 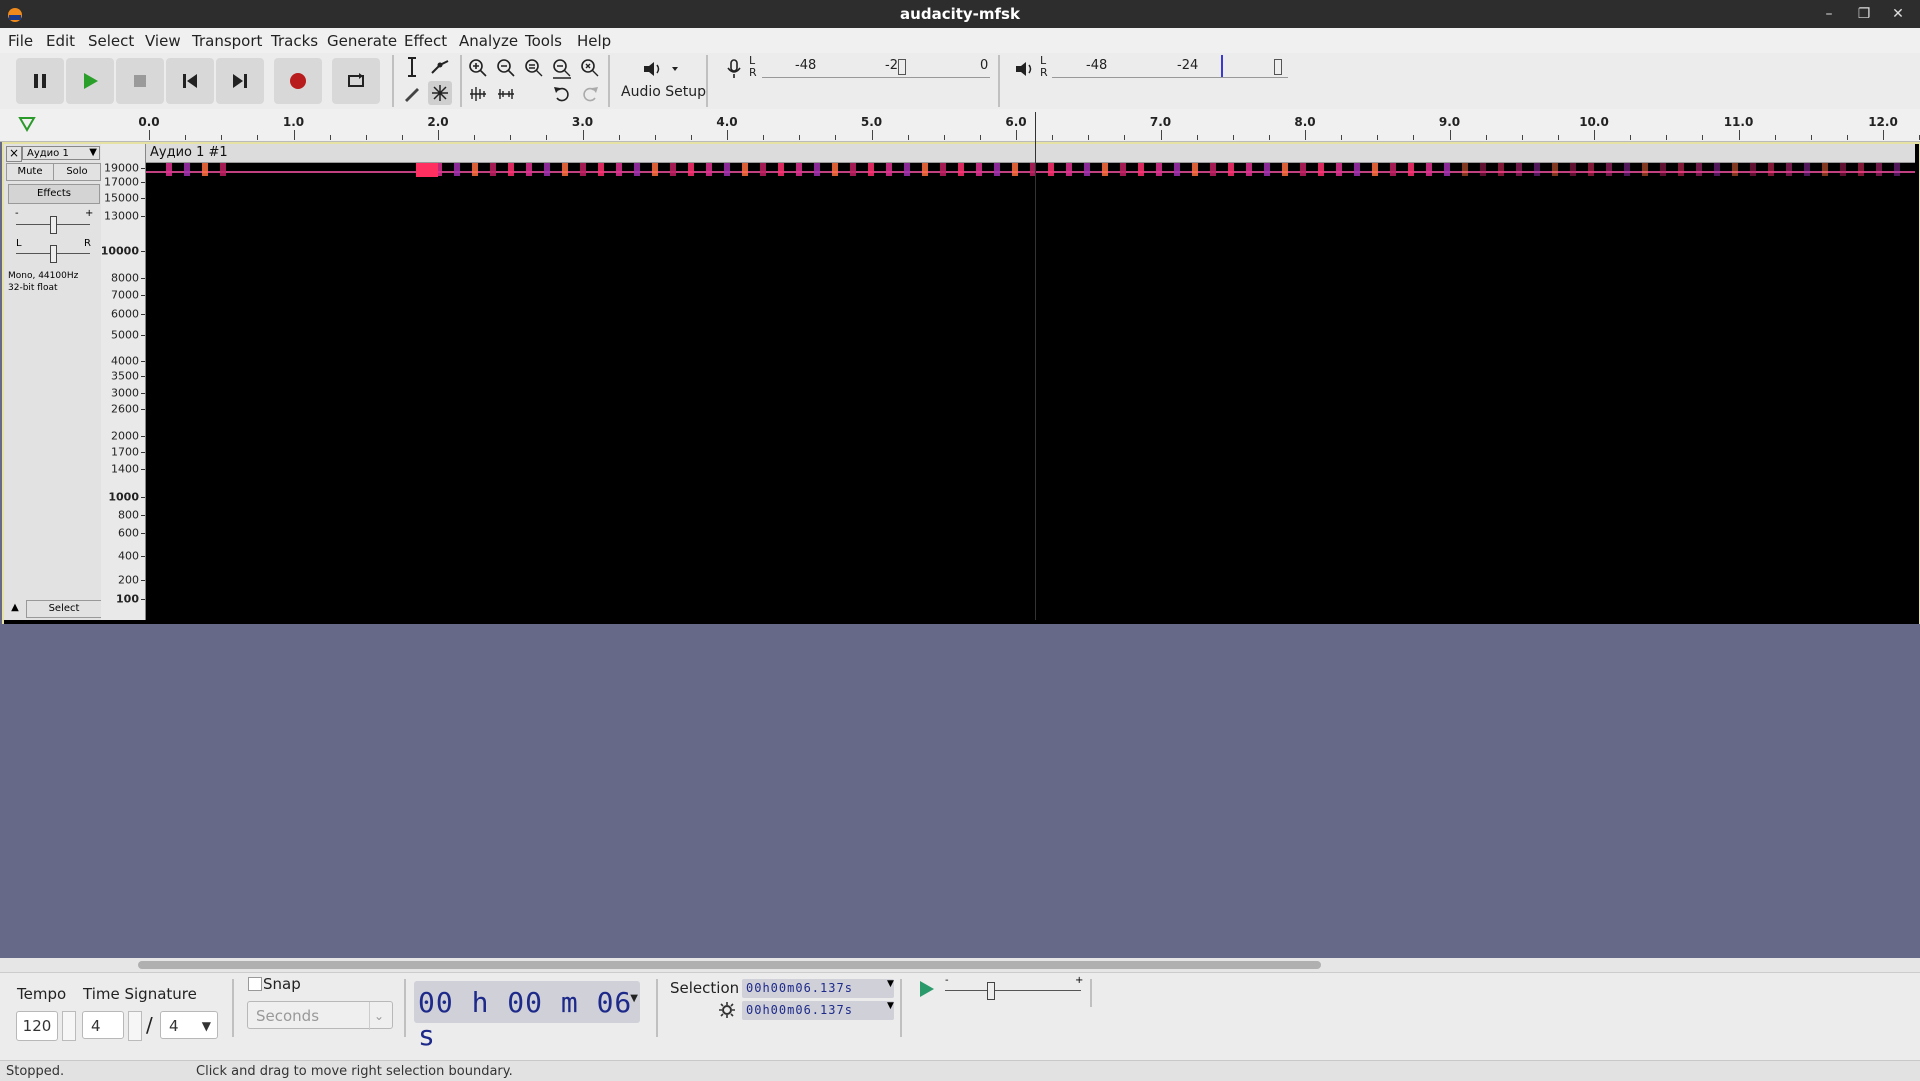 What do you see at coordinates (77, 172) in the screenshot?
I see `solo-button: Solo` at bounding box center [77, 172].